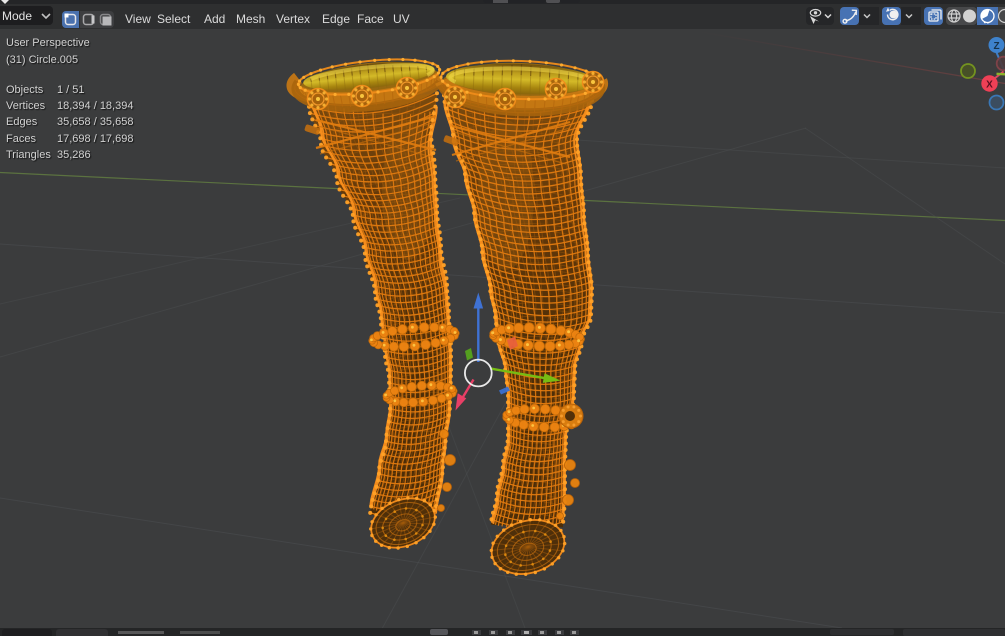  What do you see at coordinates (996, 46) in the screenshot?
I see `svg-text: Z` at bounding box center [996, 46].